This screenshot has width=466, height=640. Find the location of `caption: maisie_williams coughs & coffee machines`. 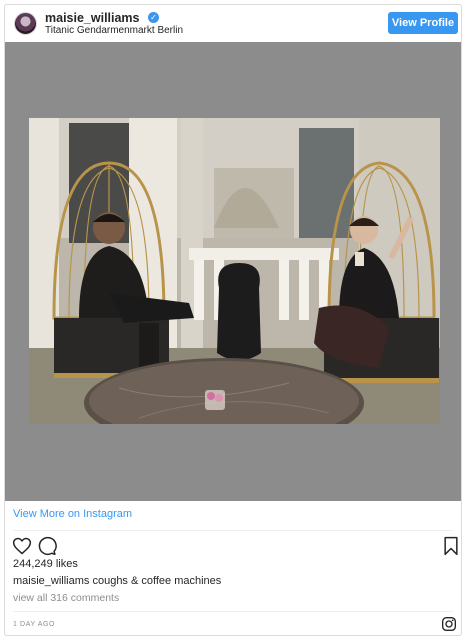

caption: maisie_williams coughs & coffee machines is located at coordinates (117, 581).